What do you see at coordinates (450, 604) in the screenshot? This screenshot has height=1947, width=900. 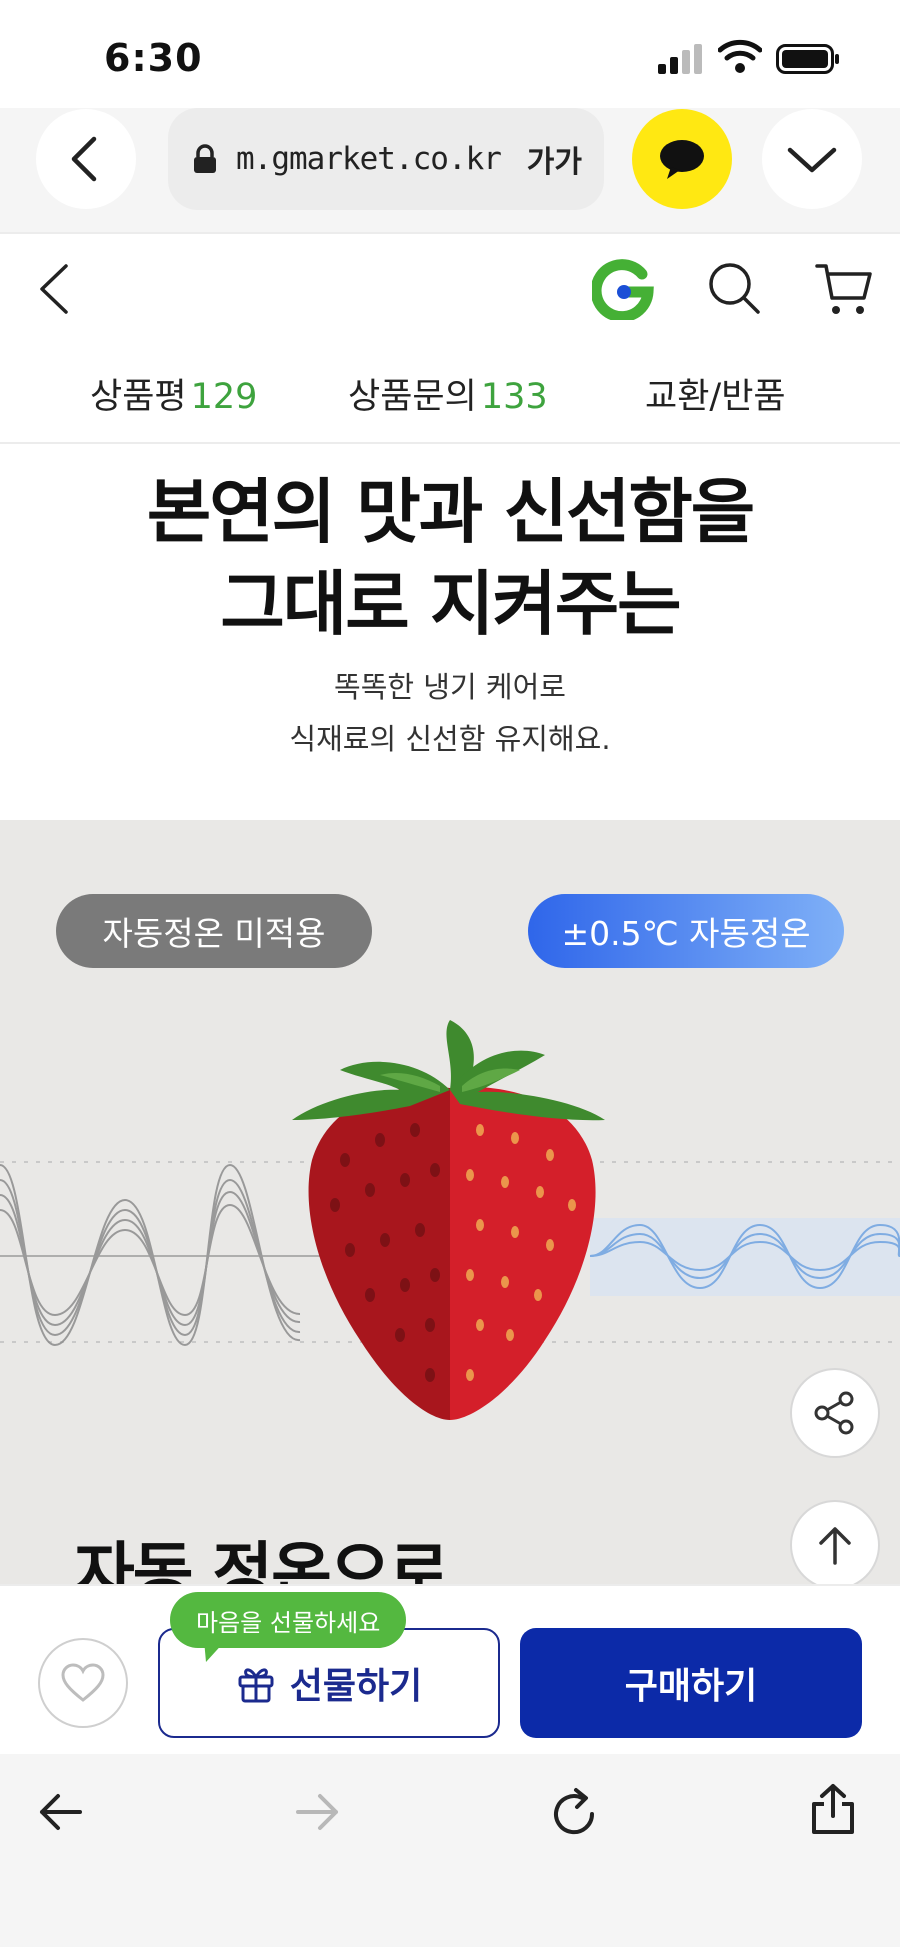 I see `headline-line-2: 그대로 지켜주는` at bounding box center [450, 604].